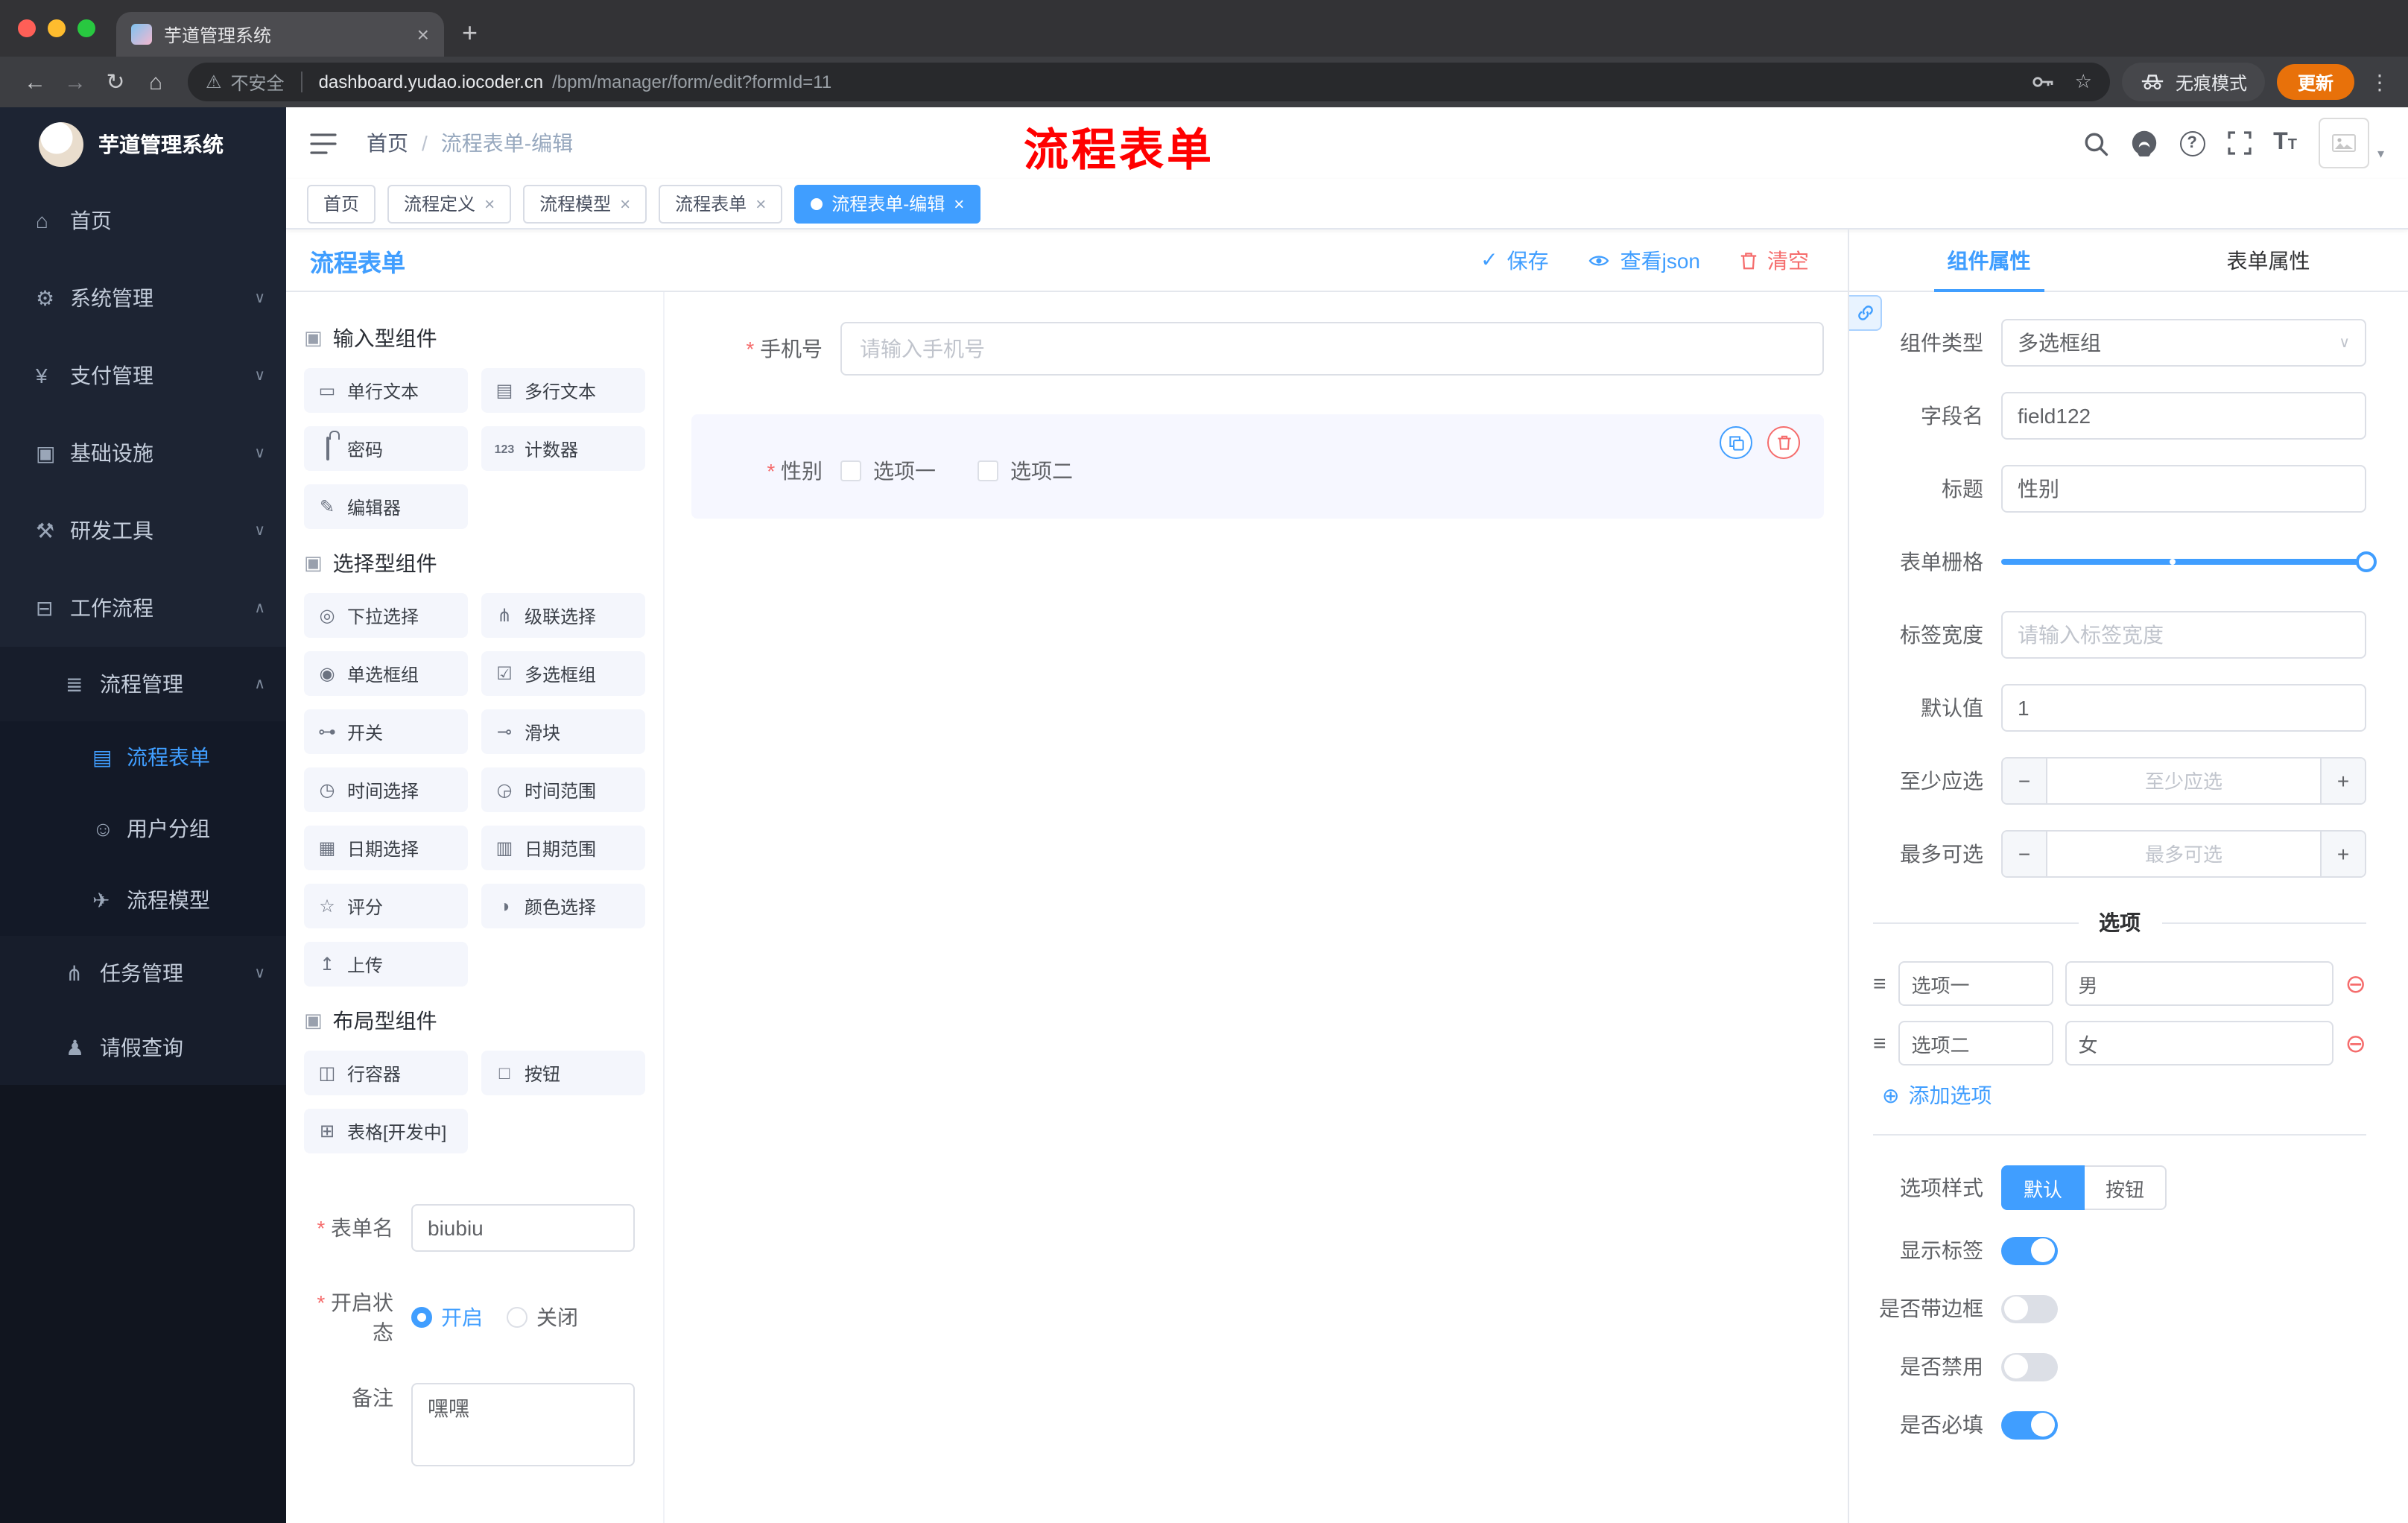  I want to click on title-input, so click(2183, 489).